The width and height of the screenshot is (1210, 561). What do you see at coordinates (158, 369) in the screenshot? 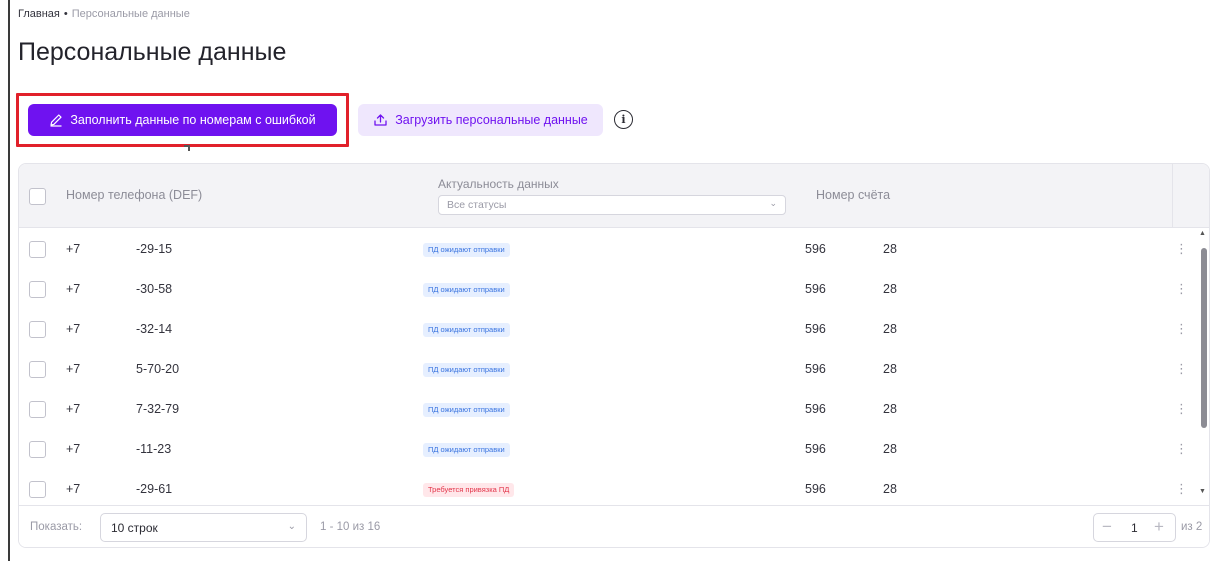
I see `phone-number: 5-70-20` at bounding box center [158, 369].